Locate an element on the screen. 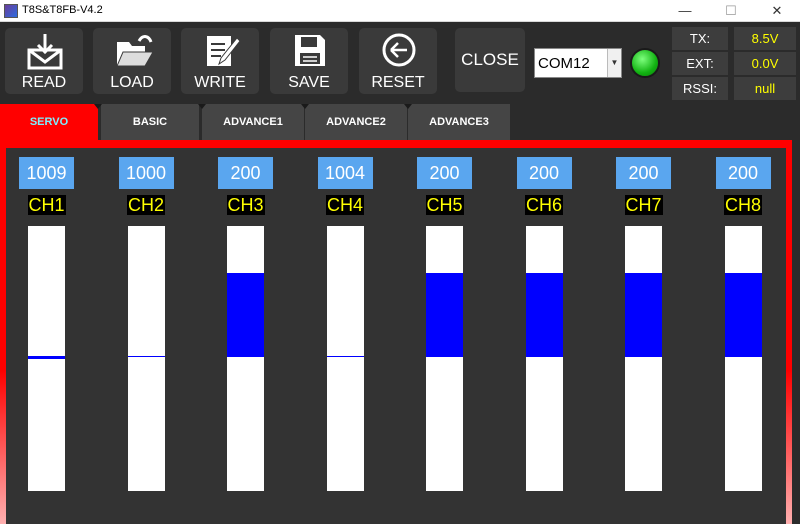  write-button: WRITE is located at coordinates (220, 61).